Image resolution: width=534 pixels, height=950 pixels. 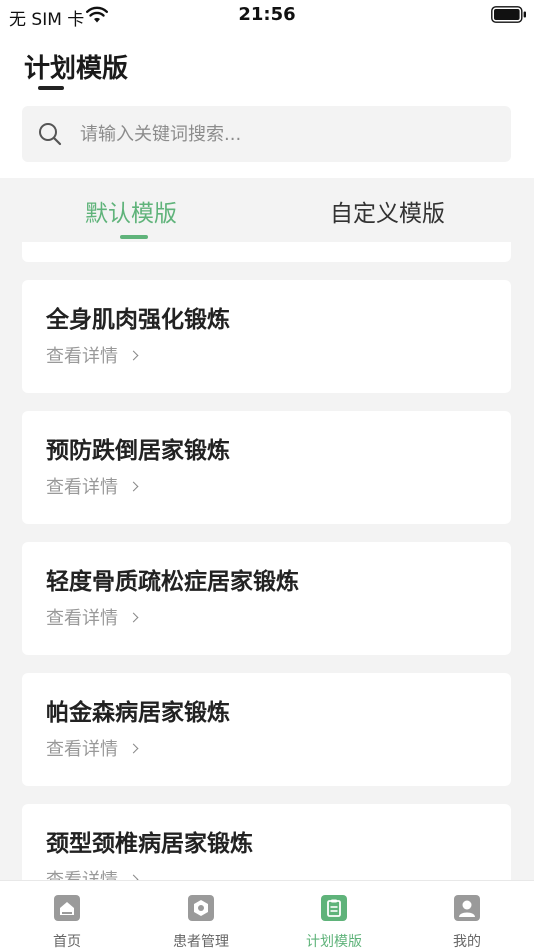 What do you see at coordinates (67, 908) in the screenshot?
I see `home-icon` at bounding box center [67, 908].